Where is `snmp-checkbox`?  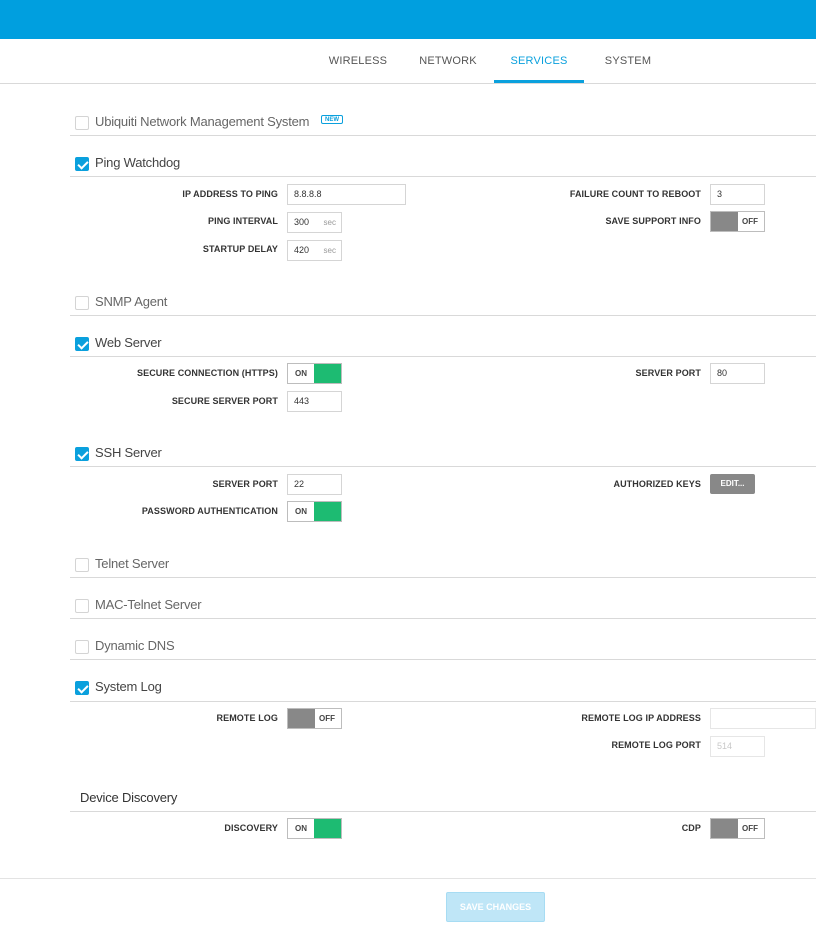
snmp-checkbox is located at coordinates (82, 303).